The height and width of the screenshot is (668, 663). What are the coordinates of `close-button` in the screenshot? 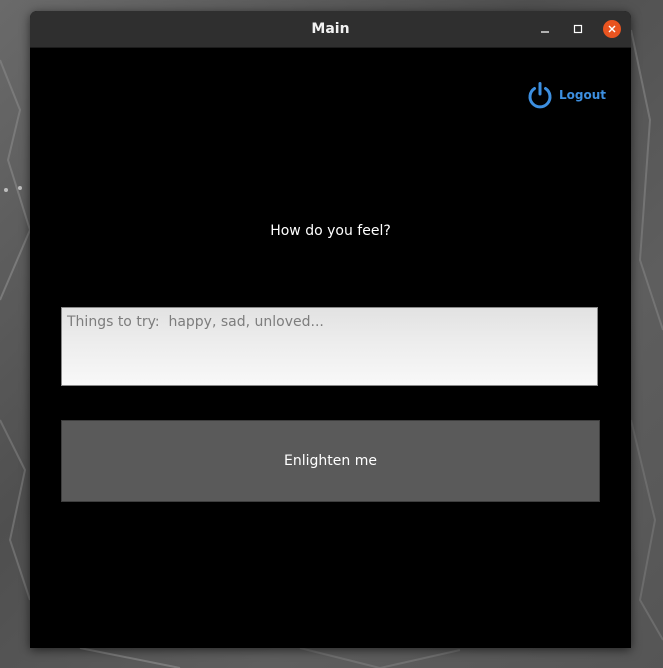 It's located at (612, 29).